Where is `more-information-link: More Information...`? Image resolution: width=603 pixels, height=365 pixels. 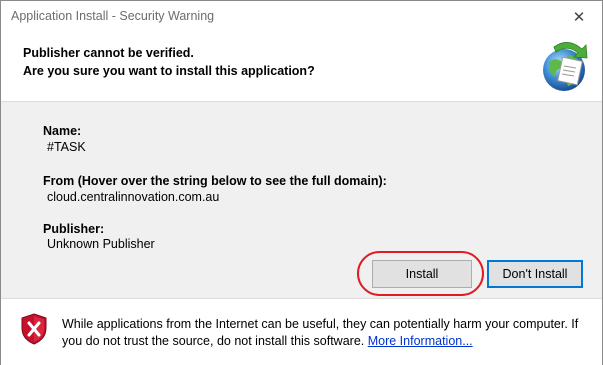
more-information-link: More Information... is located at coordinates (420, 341).